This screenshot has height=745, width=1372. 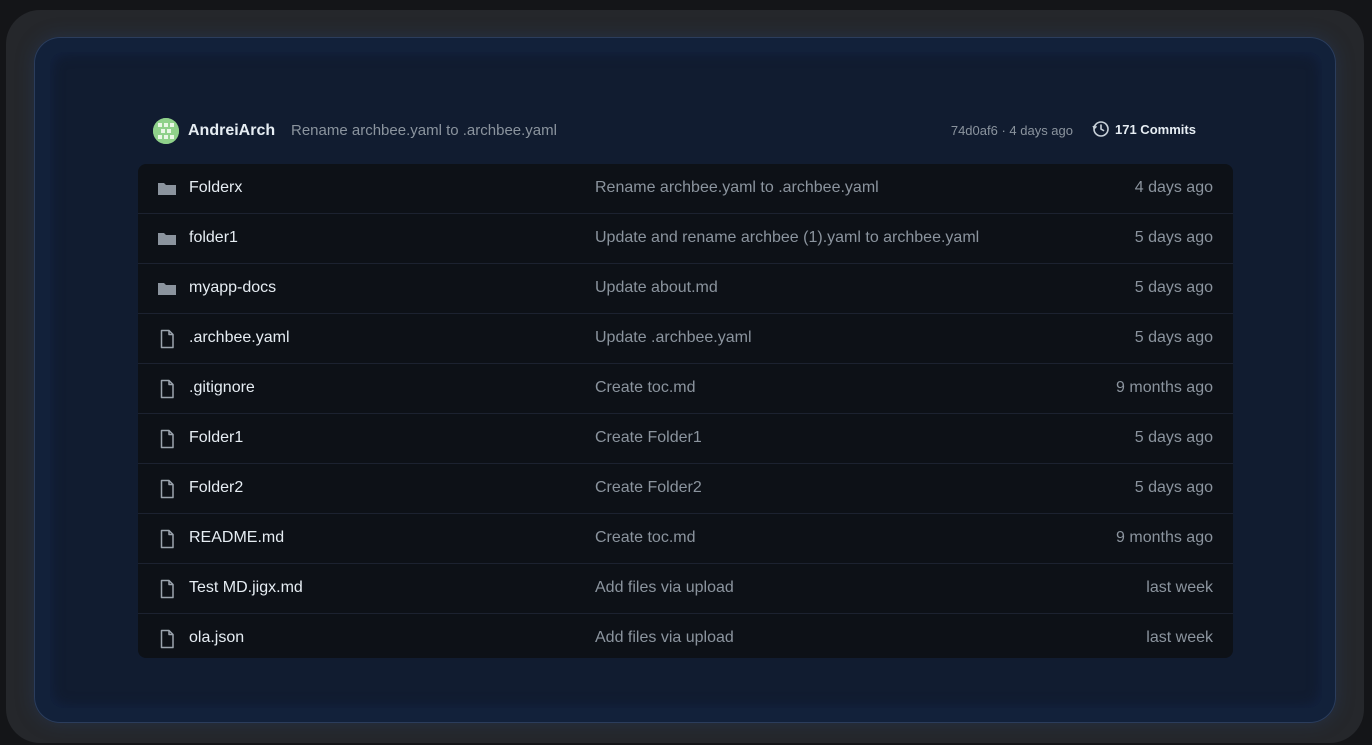 I want to click on commits-link: 171 Commits, so click(x=1144, y=129).